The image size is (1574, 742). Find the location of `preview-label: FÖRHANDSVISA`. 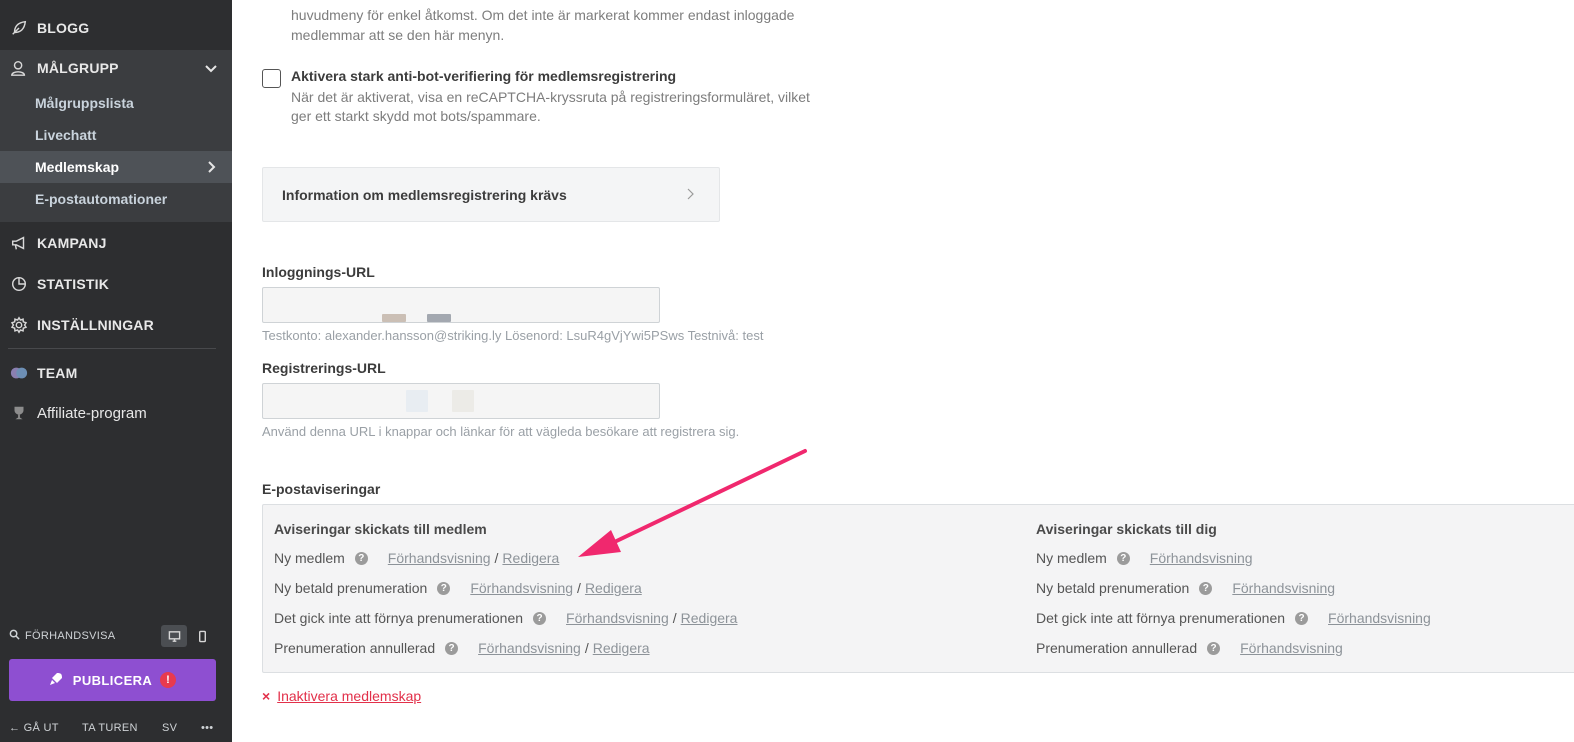

preview-label: FÖRHANDSVISA is located at coordinates (70, 636).